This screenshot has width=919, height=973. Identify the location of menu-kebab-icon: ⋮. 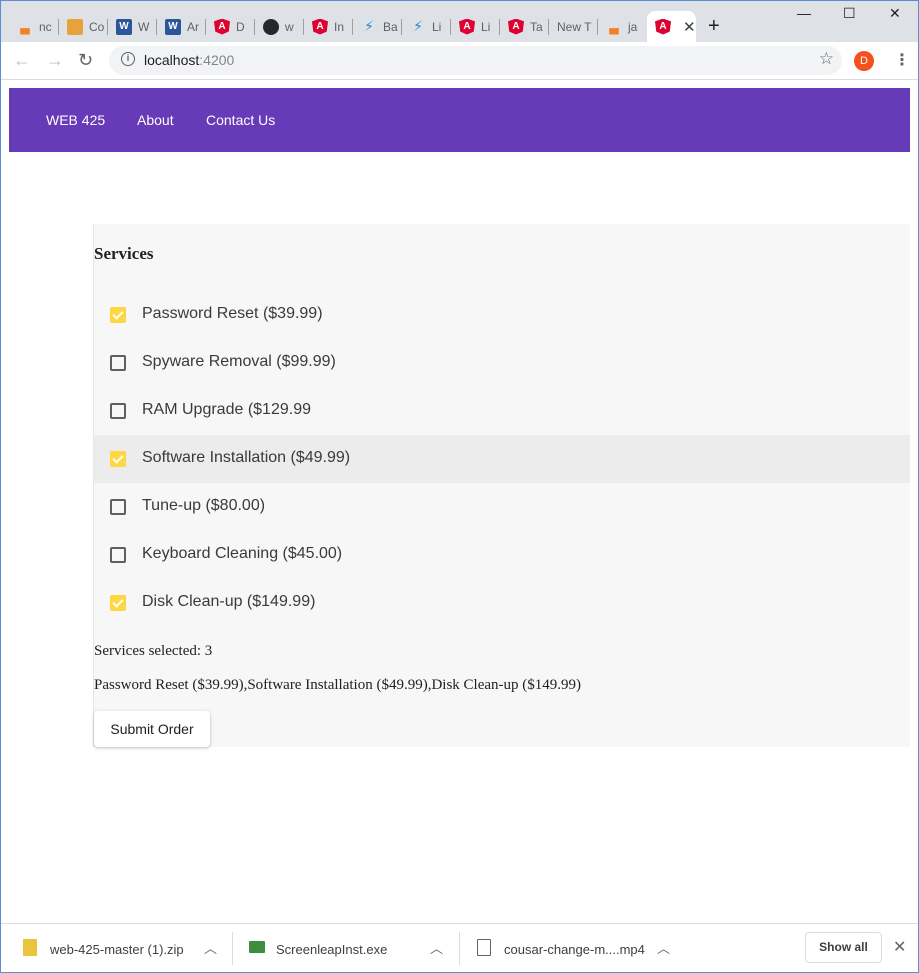
(902, 60).